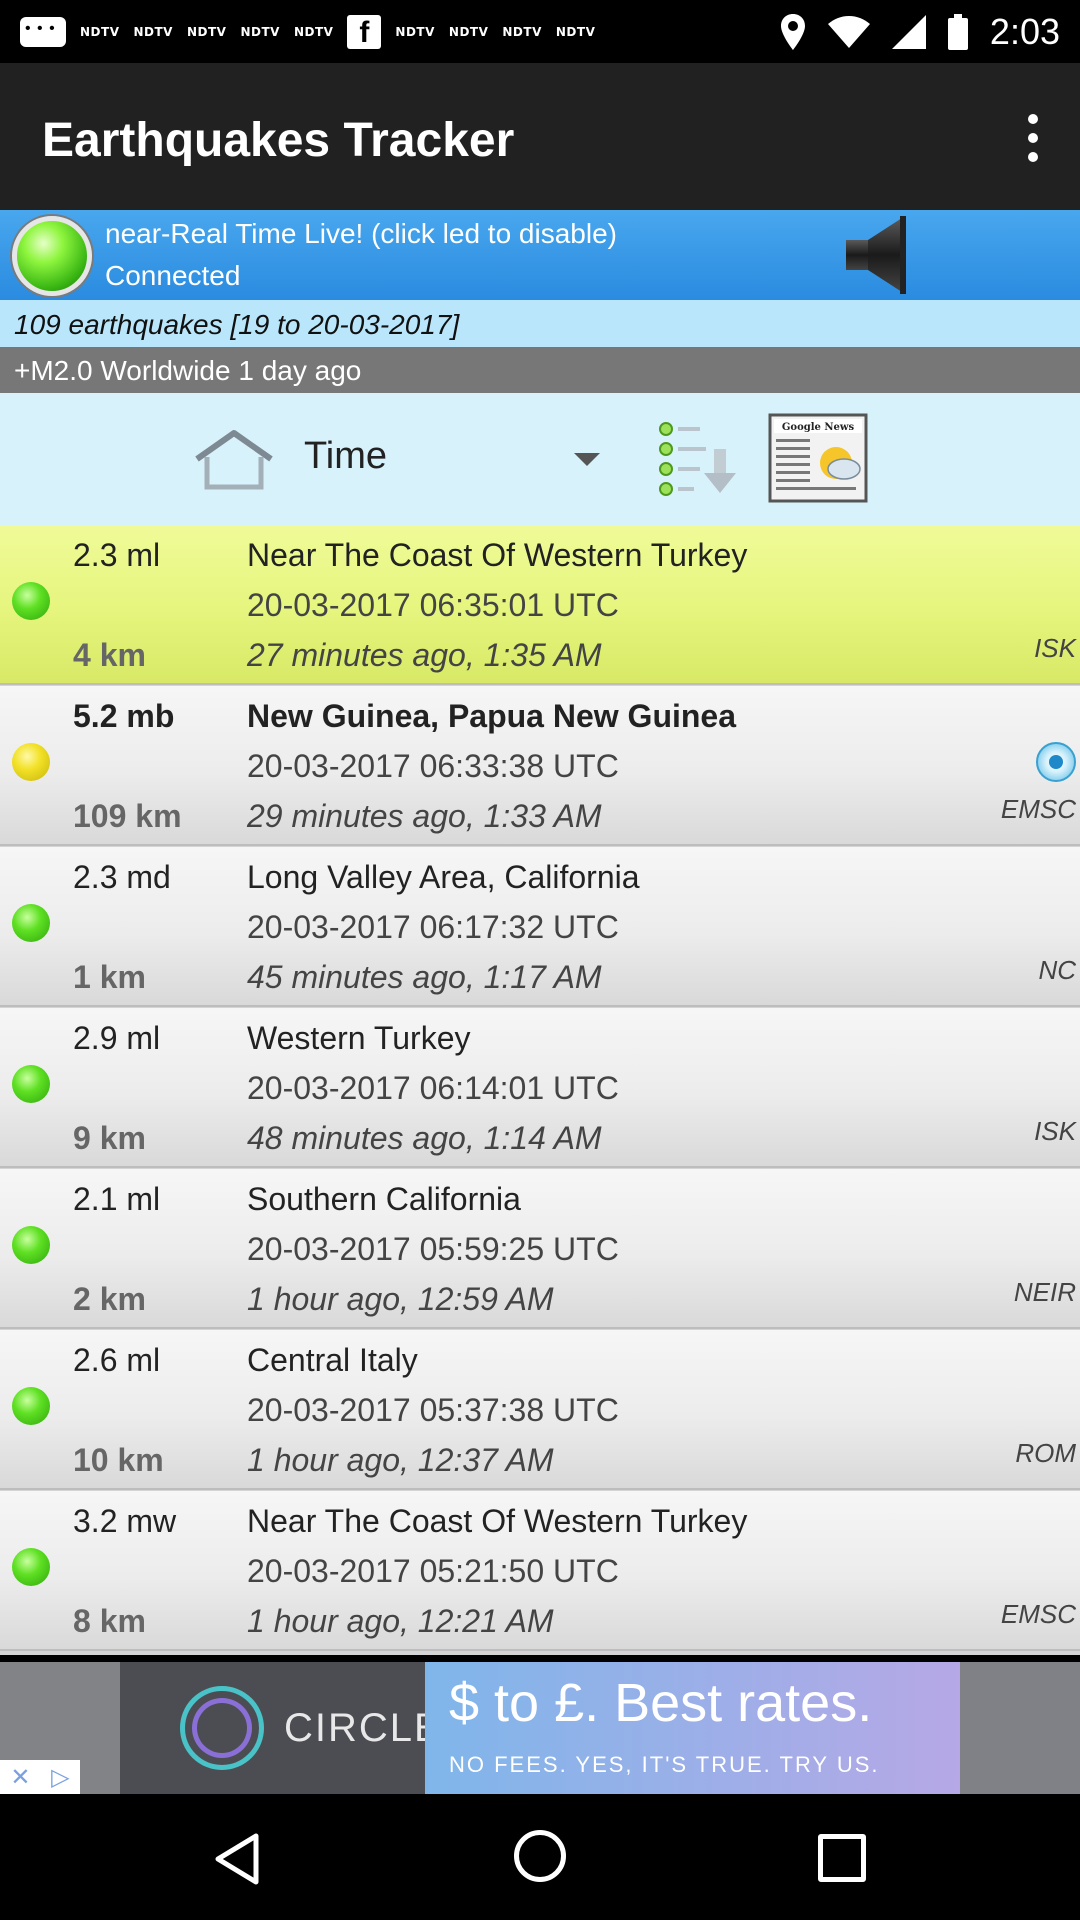 This screenshot has width=1080, height=1920. I want to click on utc-time: 20-03-2017 06:33:38 UTC, so click(433, 766).